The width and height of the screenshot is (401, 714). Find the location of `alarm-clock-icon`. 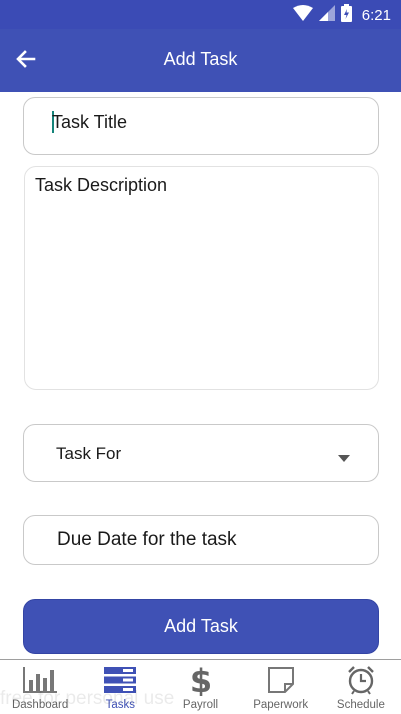

alarm-clock-icon is located at coordinates (361, 680).